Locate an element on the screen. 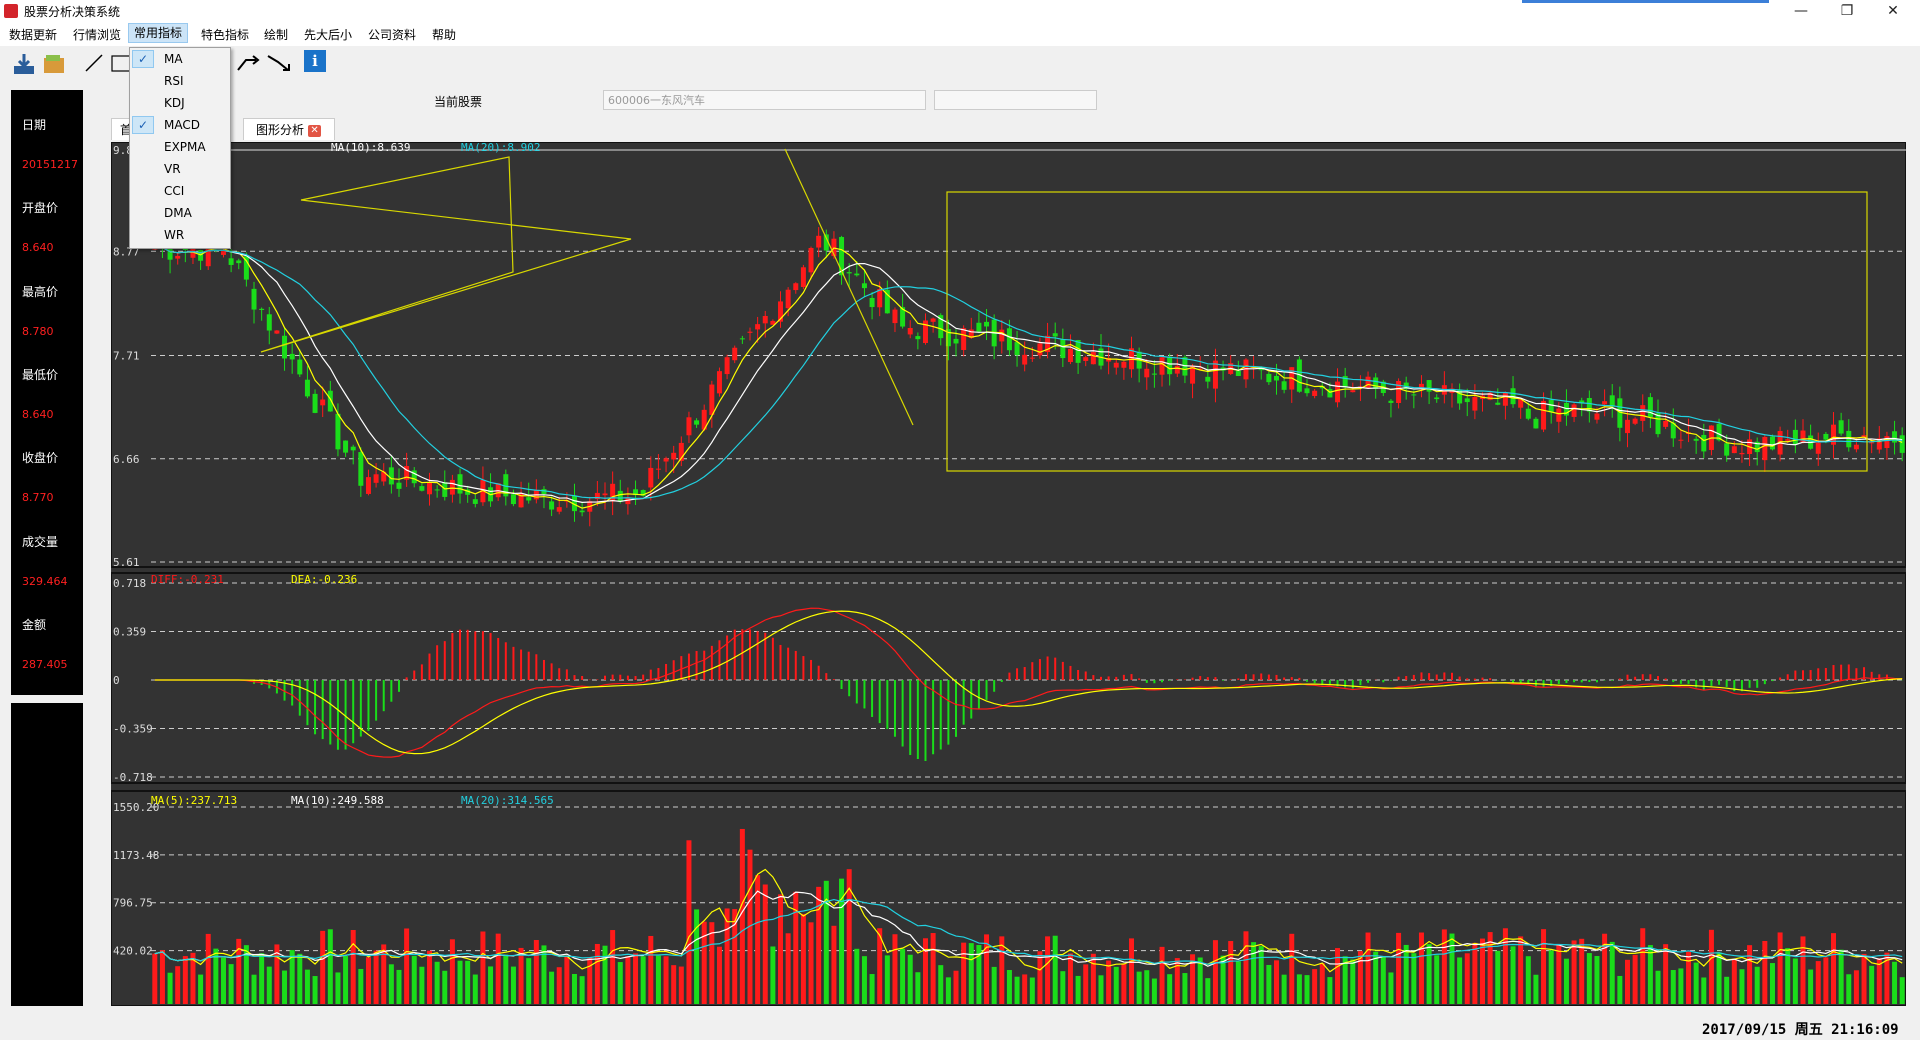  tab-chart-analysis: 图形分析 ✕ is located at coordinates (289, 129).